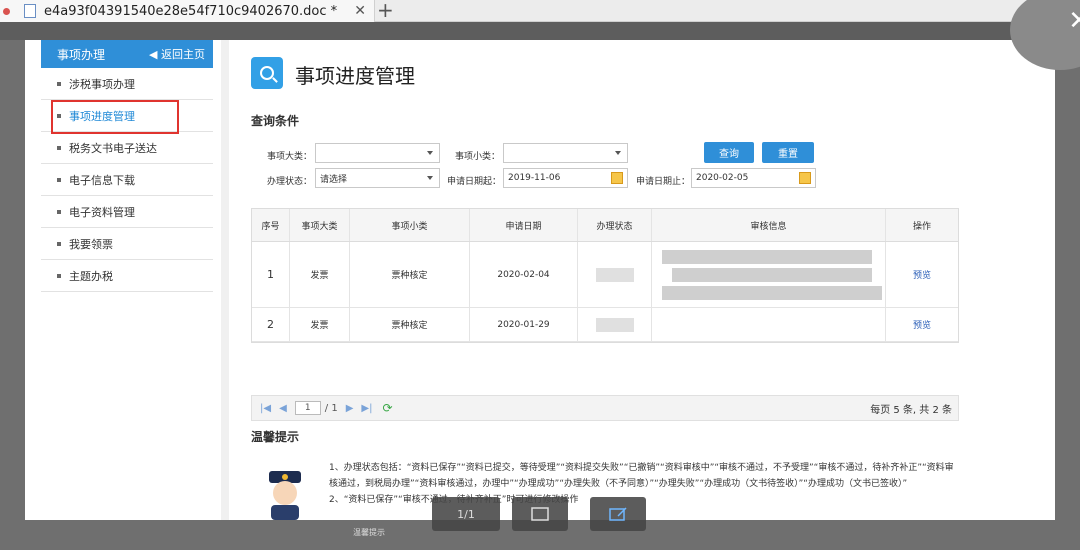 The height and width of the screenshot is (550, 1080). Describe the element at coordinates (91, 276) in the screenshot. I see `sidebar-item-label: 主题办税` at that location.